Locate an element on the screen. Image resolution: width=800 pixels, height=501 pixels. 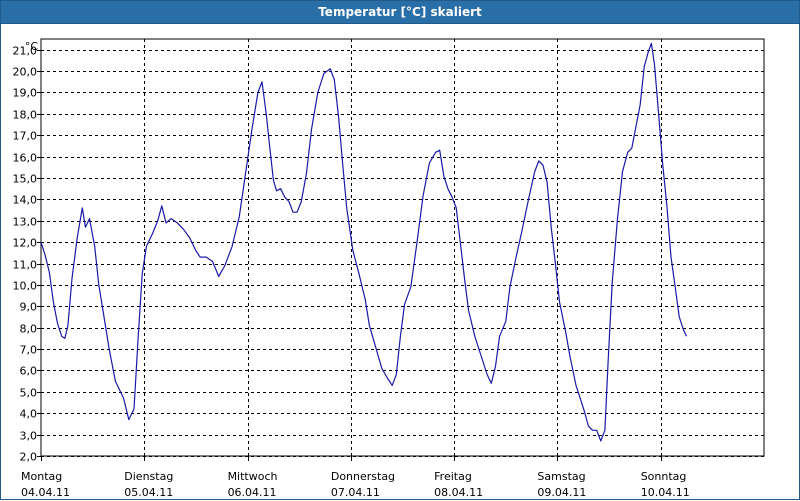
y-tick-label: 13,0 is located at coordinates (25, 222).